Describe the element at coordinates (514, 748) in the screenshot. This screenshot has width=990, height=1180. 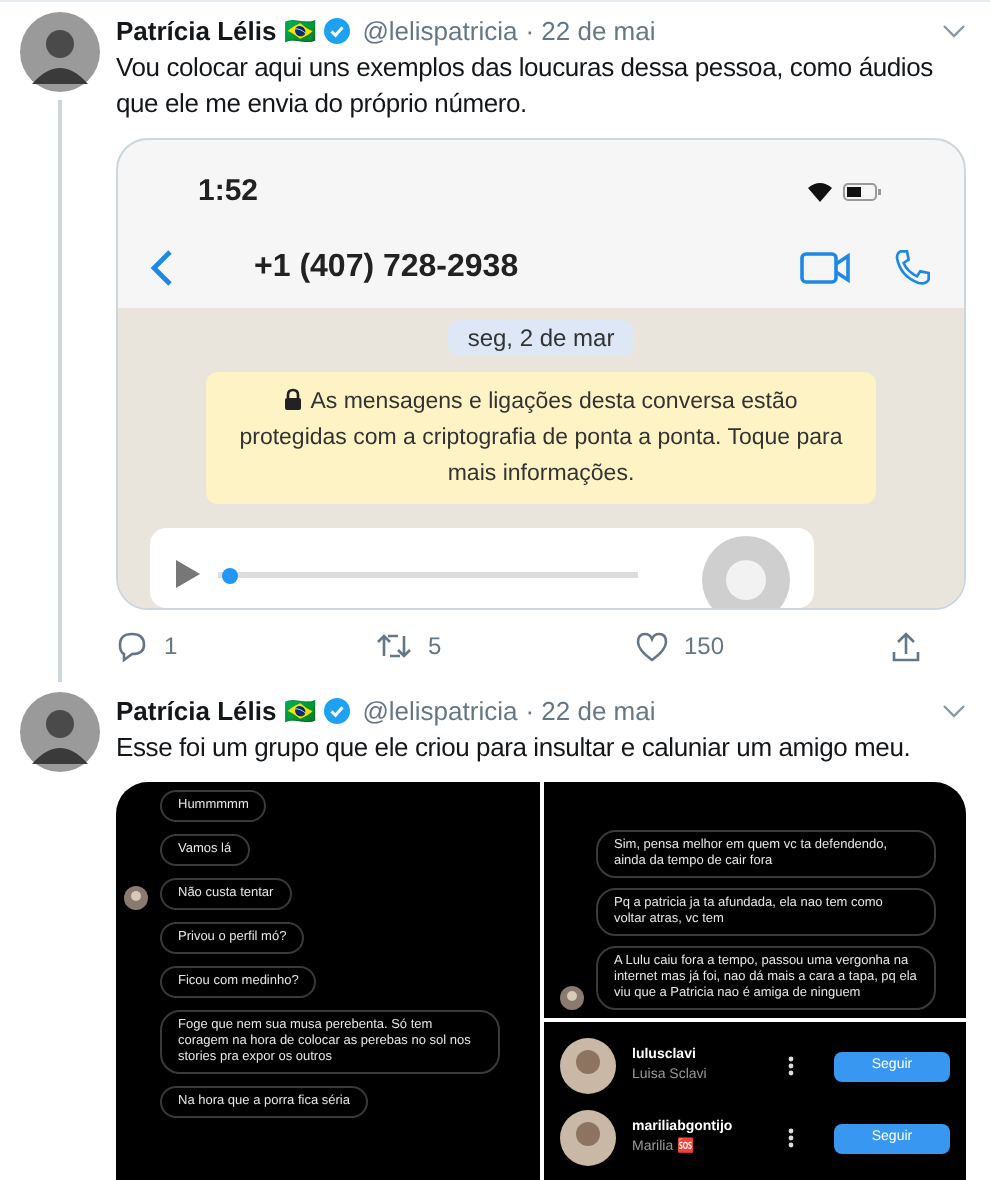
I see `tweet-text: Esse foi um grupo que ele criou para insultar e caluniar um amigo meu.` at that location.